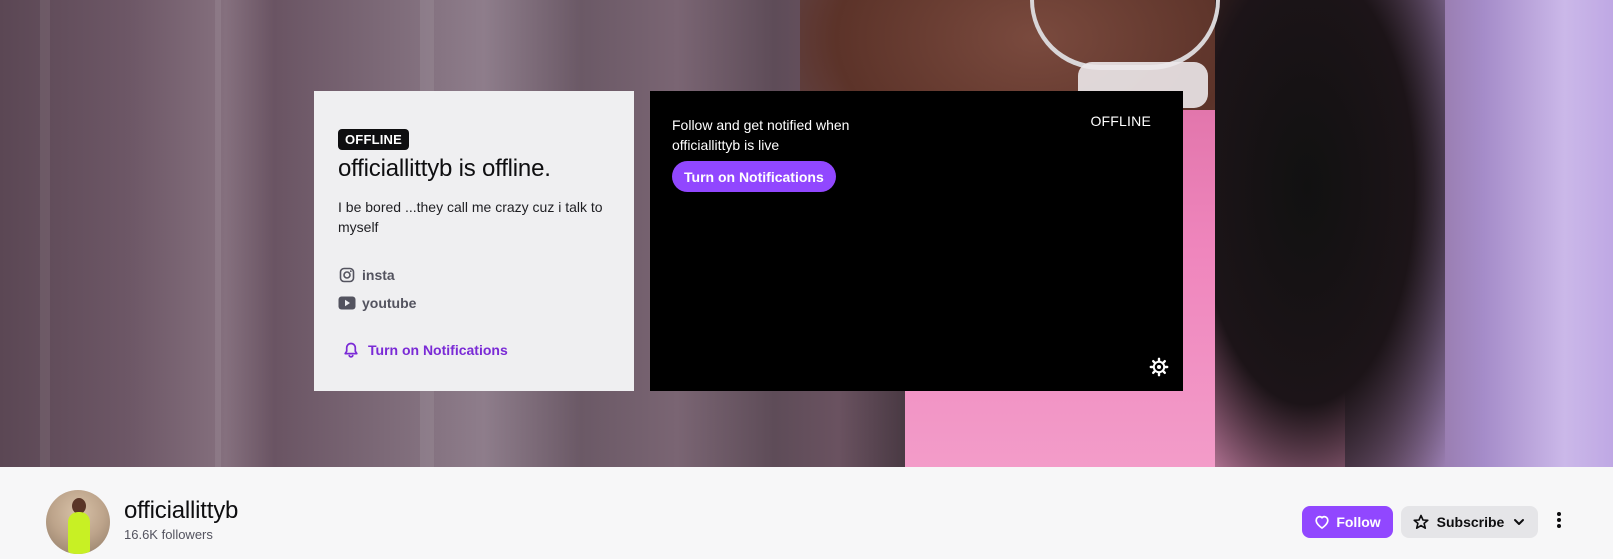 The width and height of the screenshot is (1613, 559). I want to click on subscribe-button: Subscribe, so click(1469, 522).